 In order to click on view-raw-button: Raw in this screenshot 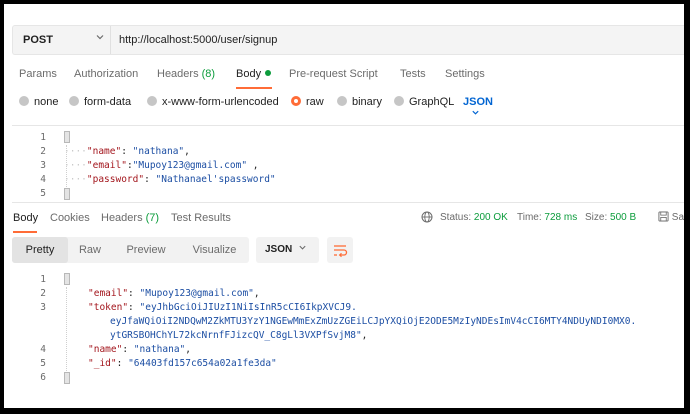, I will do `click(90, 250)`.